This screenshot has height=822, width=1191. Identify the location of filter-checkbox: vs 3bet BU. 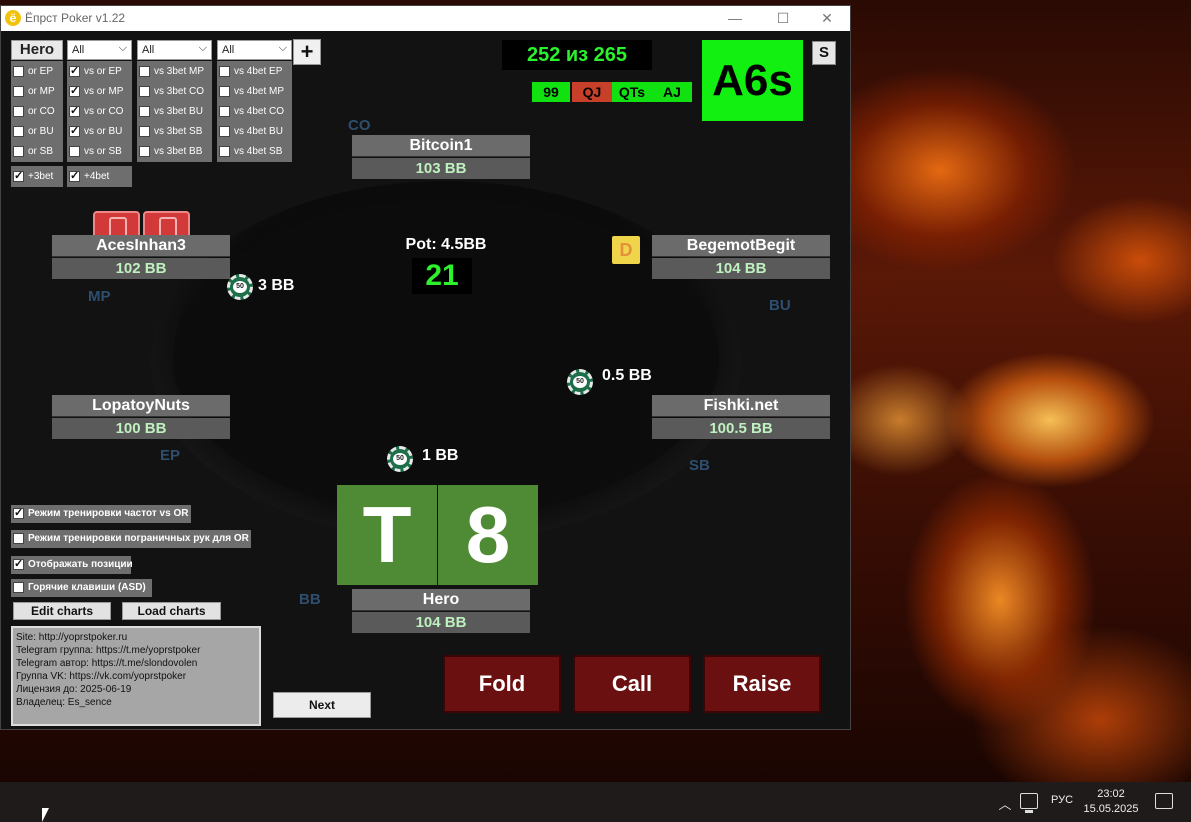
(174, 112).